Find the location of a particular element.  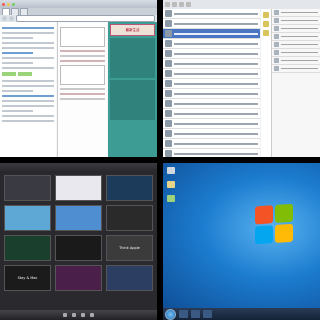

address-bar is located at coordinates (78, 18).